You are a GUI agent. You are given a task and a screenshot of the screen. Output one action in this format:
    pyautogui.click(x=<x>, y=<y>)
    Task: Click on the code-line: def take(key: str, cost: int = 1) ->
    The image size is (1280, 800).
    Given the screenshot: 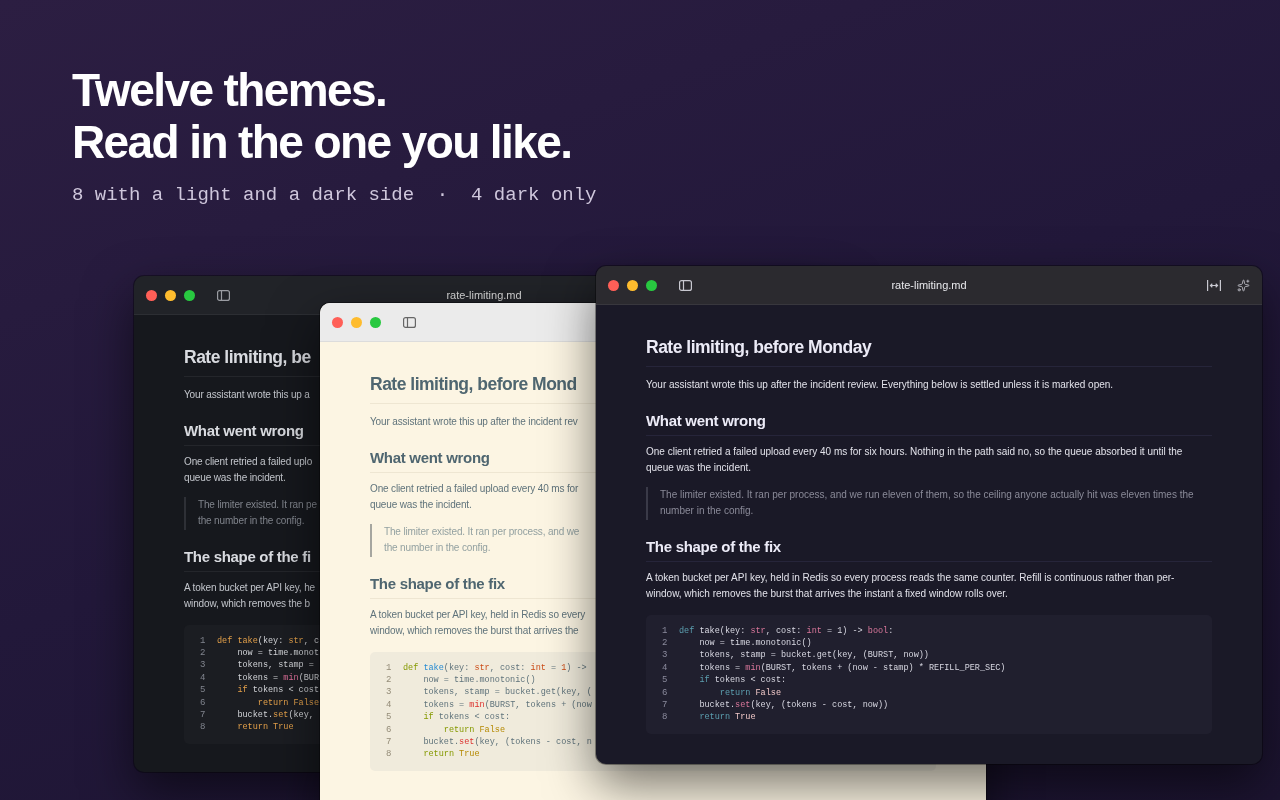 What is the action you would take?
    pyautogui.click(x=495, y=667)
    